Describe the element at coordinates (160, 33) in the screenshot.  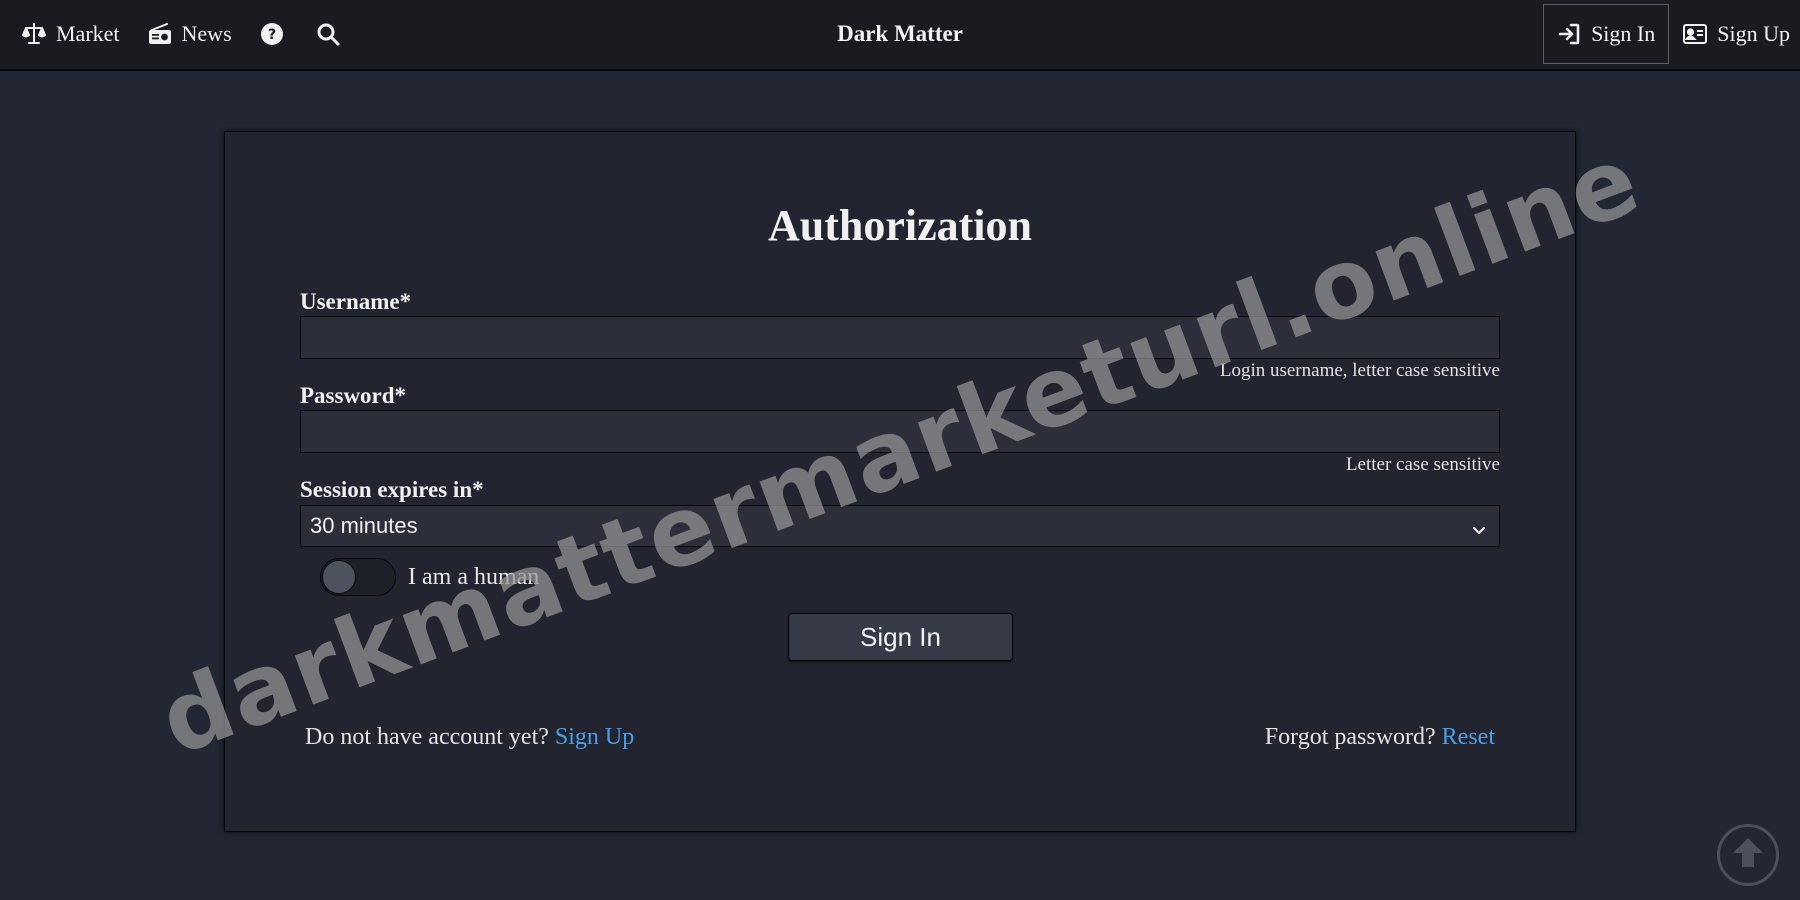
I see `radio-icon` at that location.